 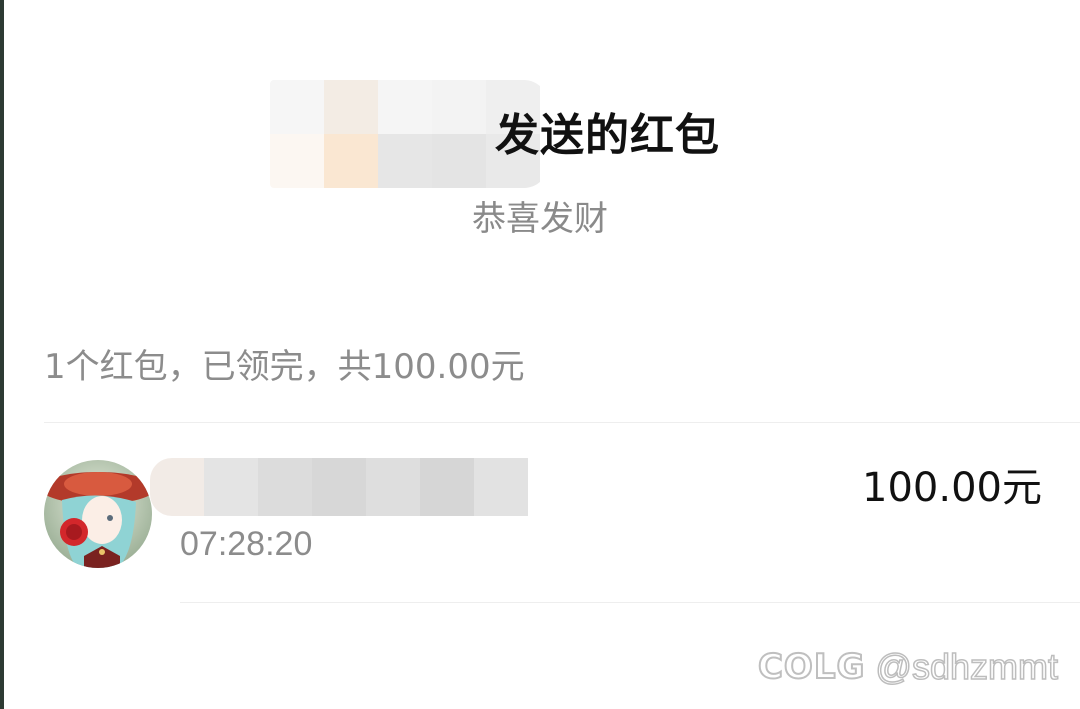 I want to click on greeting-label: 恭喜发财, so click(x=540, y=219).